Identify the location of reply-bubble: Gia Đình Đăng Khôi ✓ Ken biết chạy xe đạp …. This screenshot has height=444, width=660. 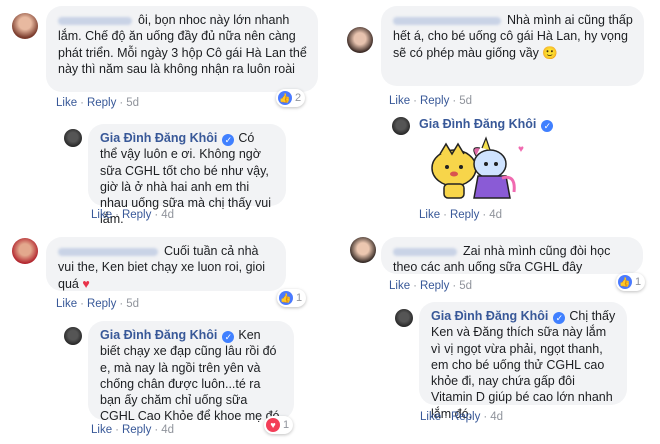
(191, 372).